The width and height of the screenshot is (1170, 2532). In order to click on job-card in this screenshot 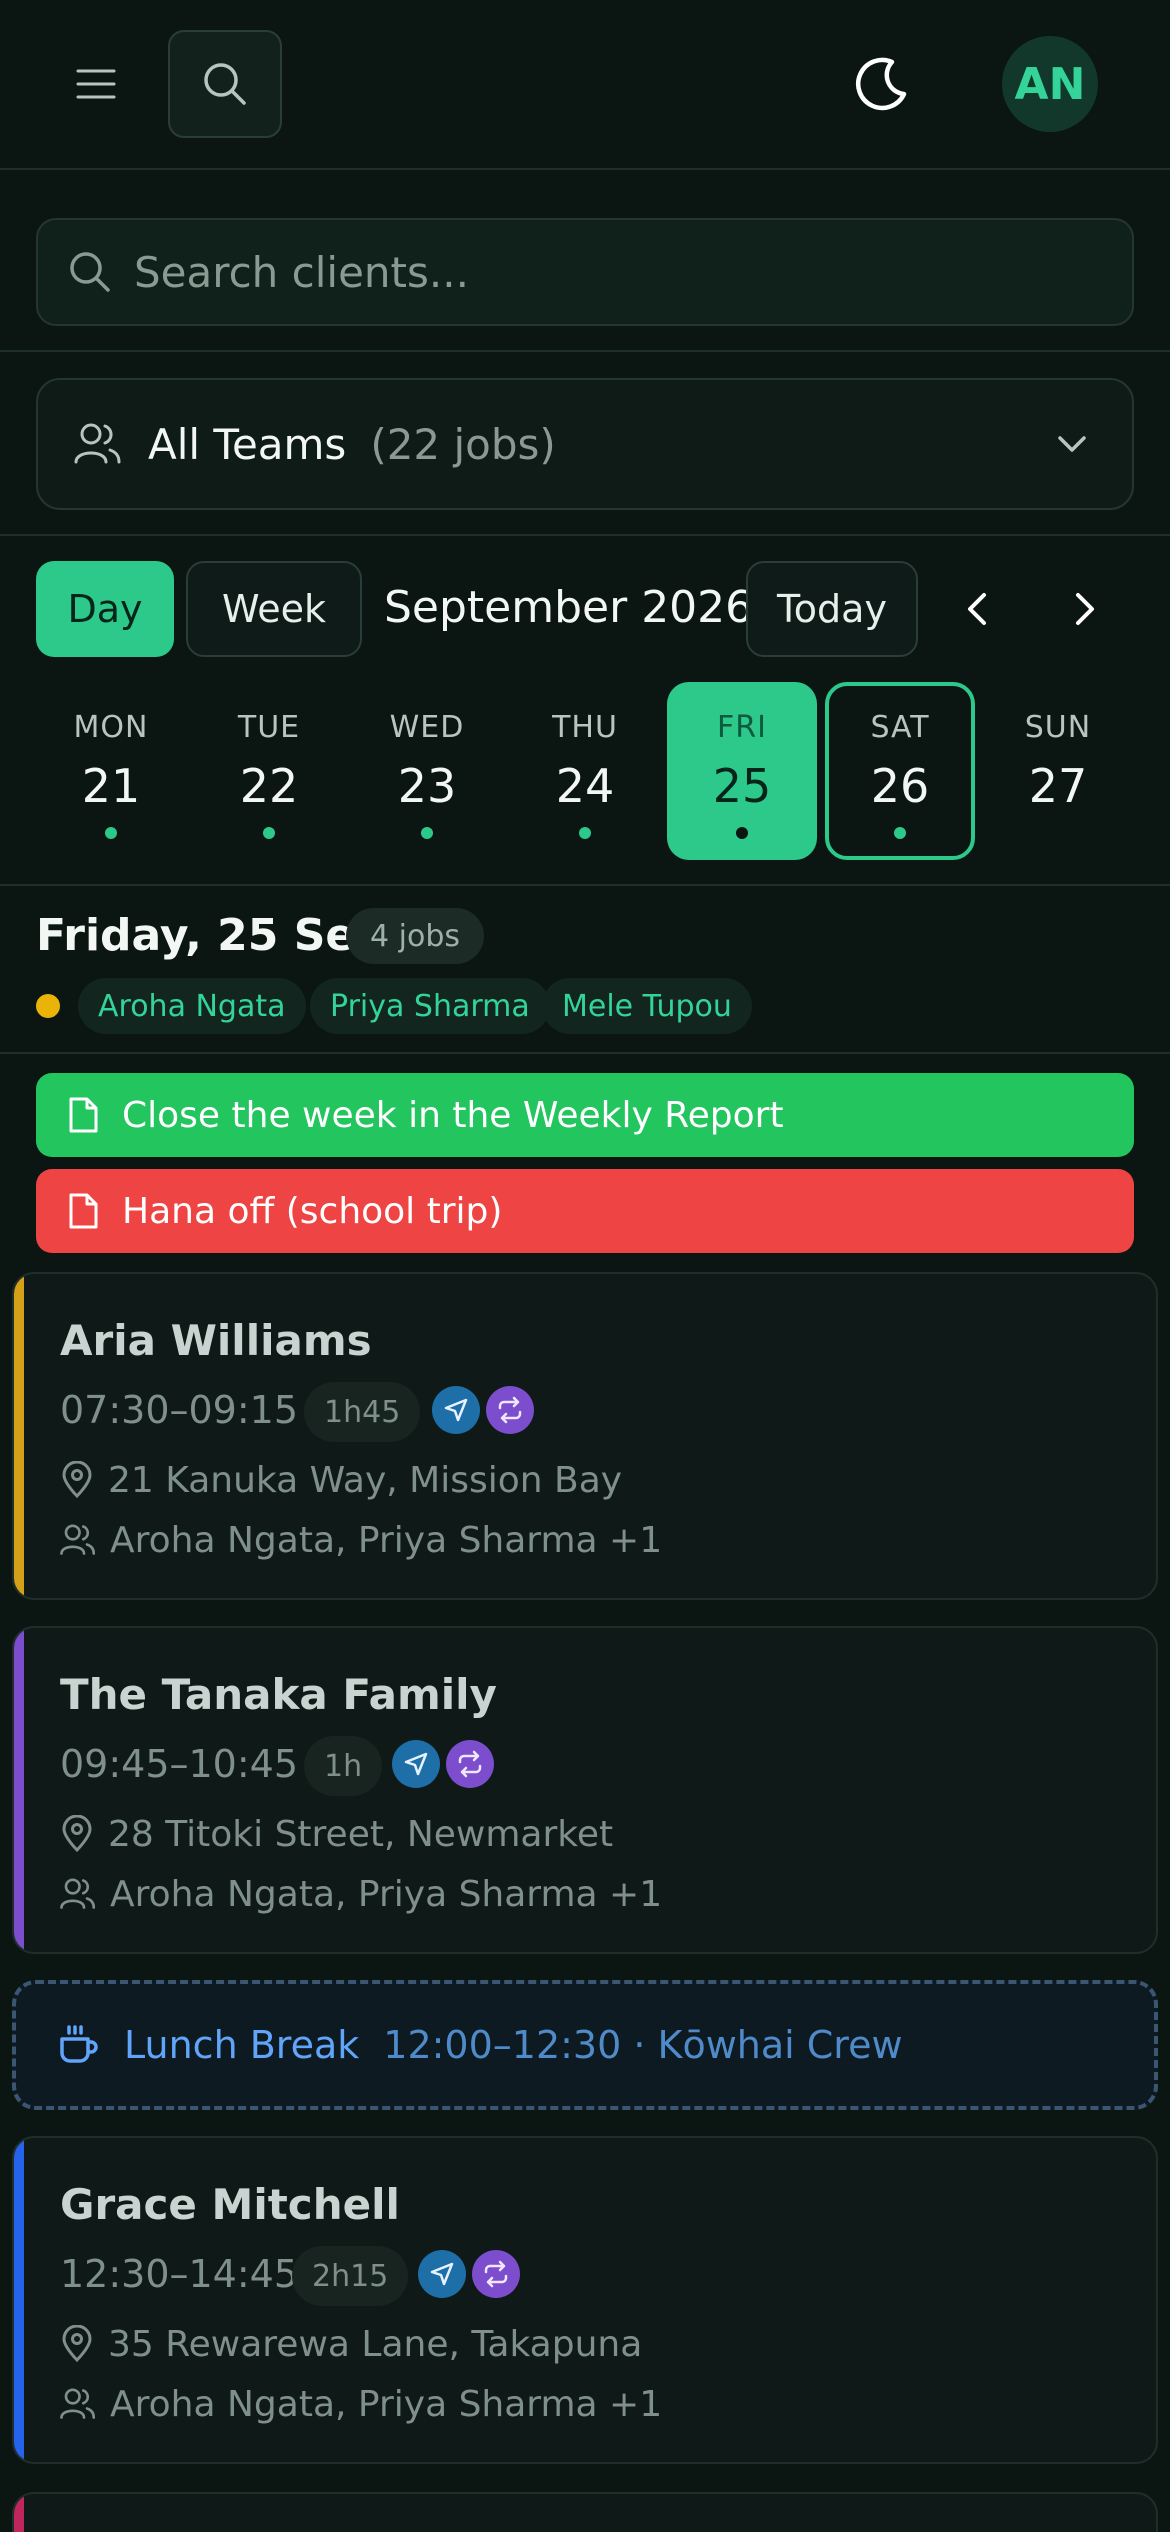, I will do `click(585, 2512)`.